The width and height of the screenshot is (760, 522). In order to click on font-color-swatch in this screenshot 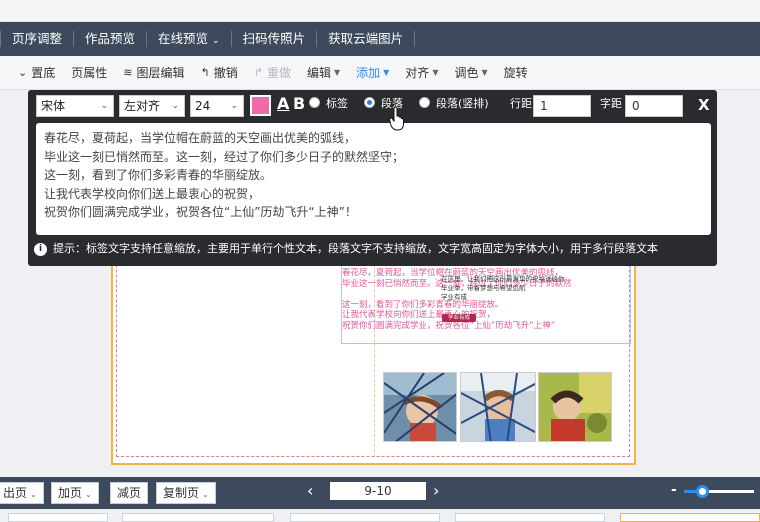, I will do `click(260, 105)`.